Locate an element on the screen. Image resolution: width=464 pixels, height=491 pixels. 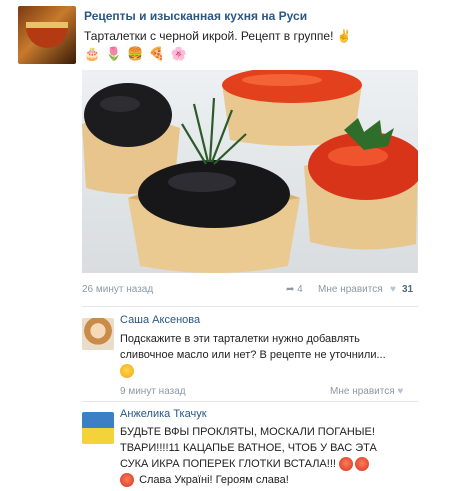
share-button: ➦ 4 is located at coordinates (294, 289).